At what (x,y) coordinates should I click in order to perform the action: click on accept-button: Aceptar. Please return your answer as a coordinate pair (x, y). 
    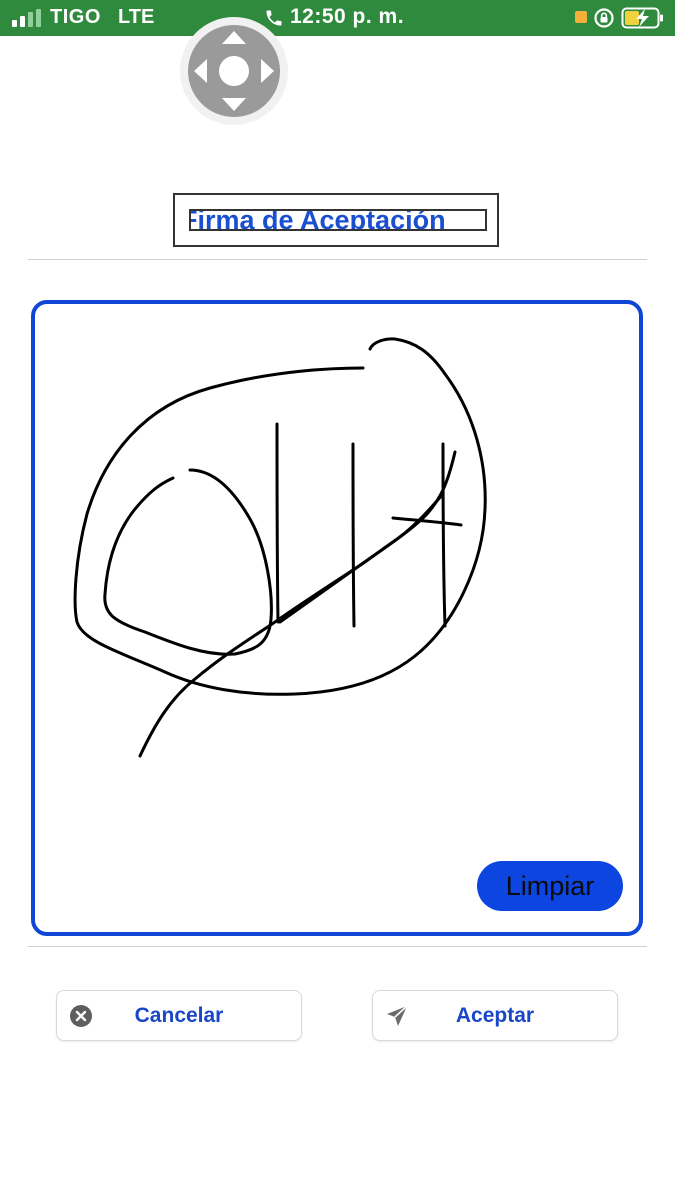
    Looking at the image, I should click on (495, 1015).